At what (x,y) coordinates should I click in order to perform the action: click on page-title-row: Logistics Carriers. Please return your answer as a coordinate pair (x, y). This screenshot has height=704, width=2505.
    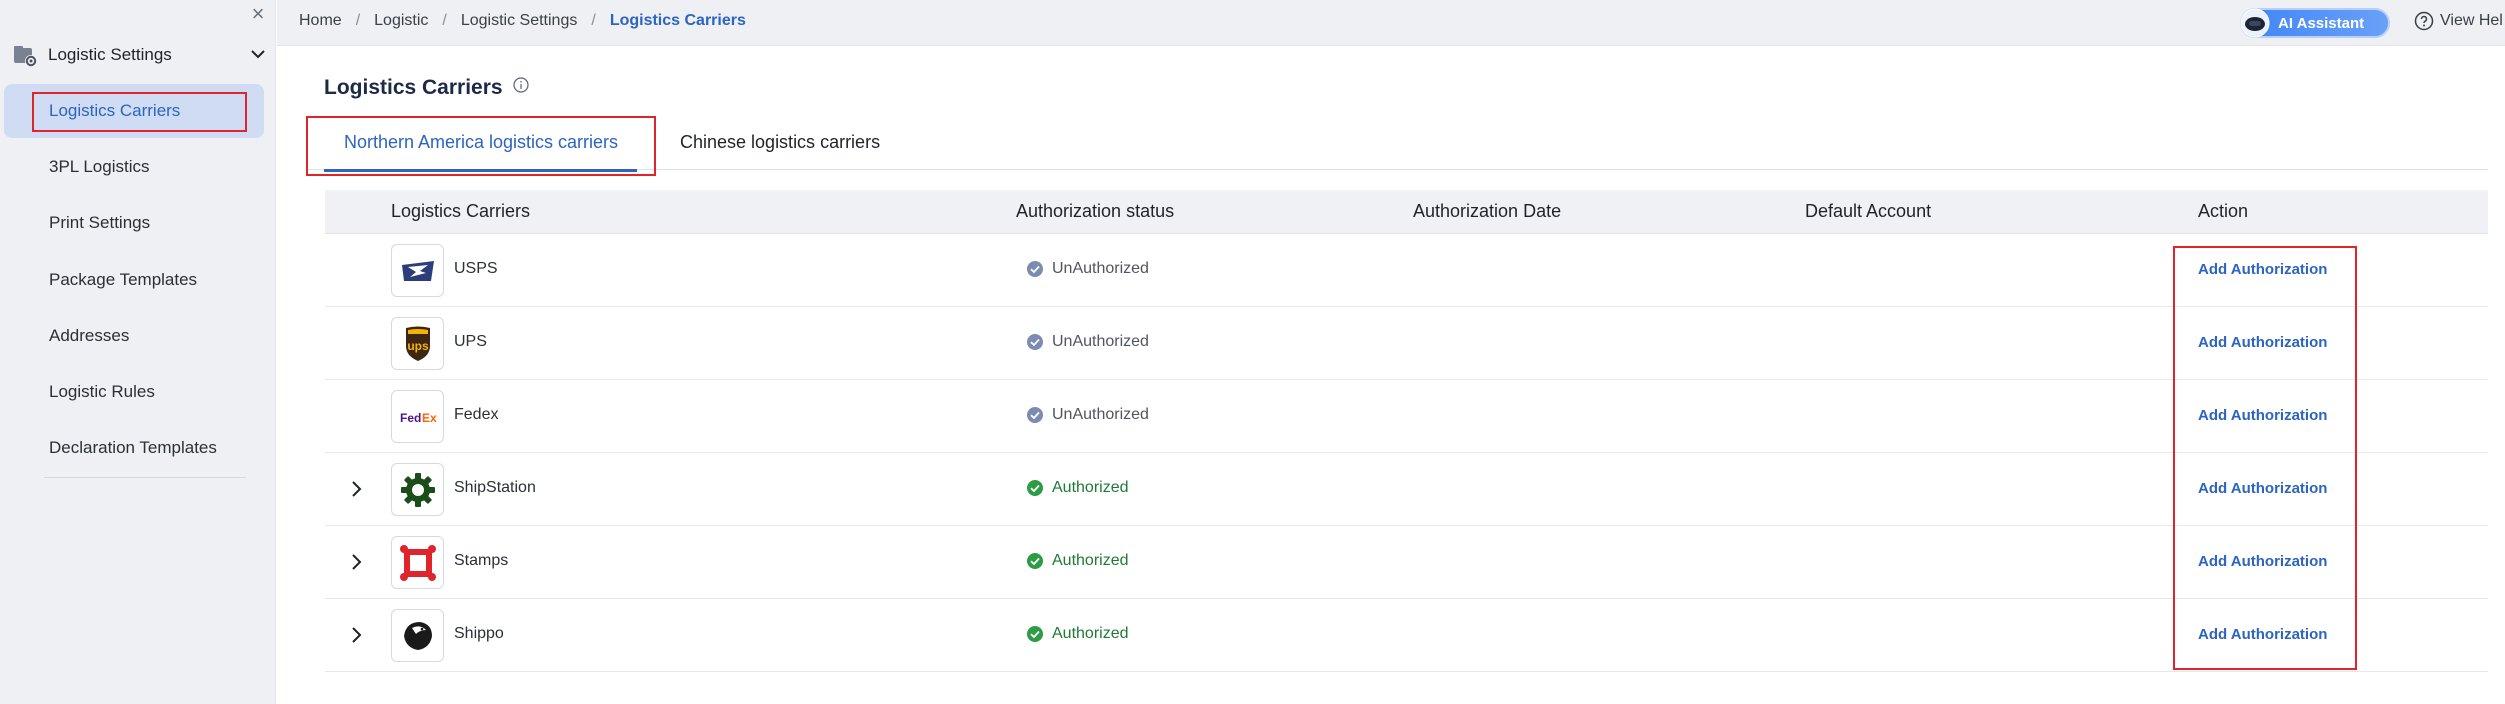
    Looking at the image, I should click on (426, 88).